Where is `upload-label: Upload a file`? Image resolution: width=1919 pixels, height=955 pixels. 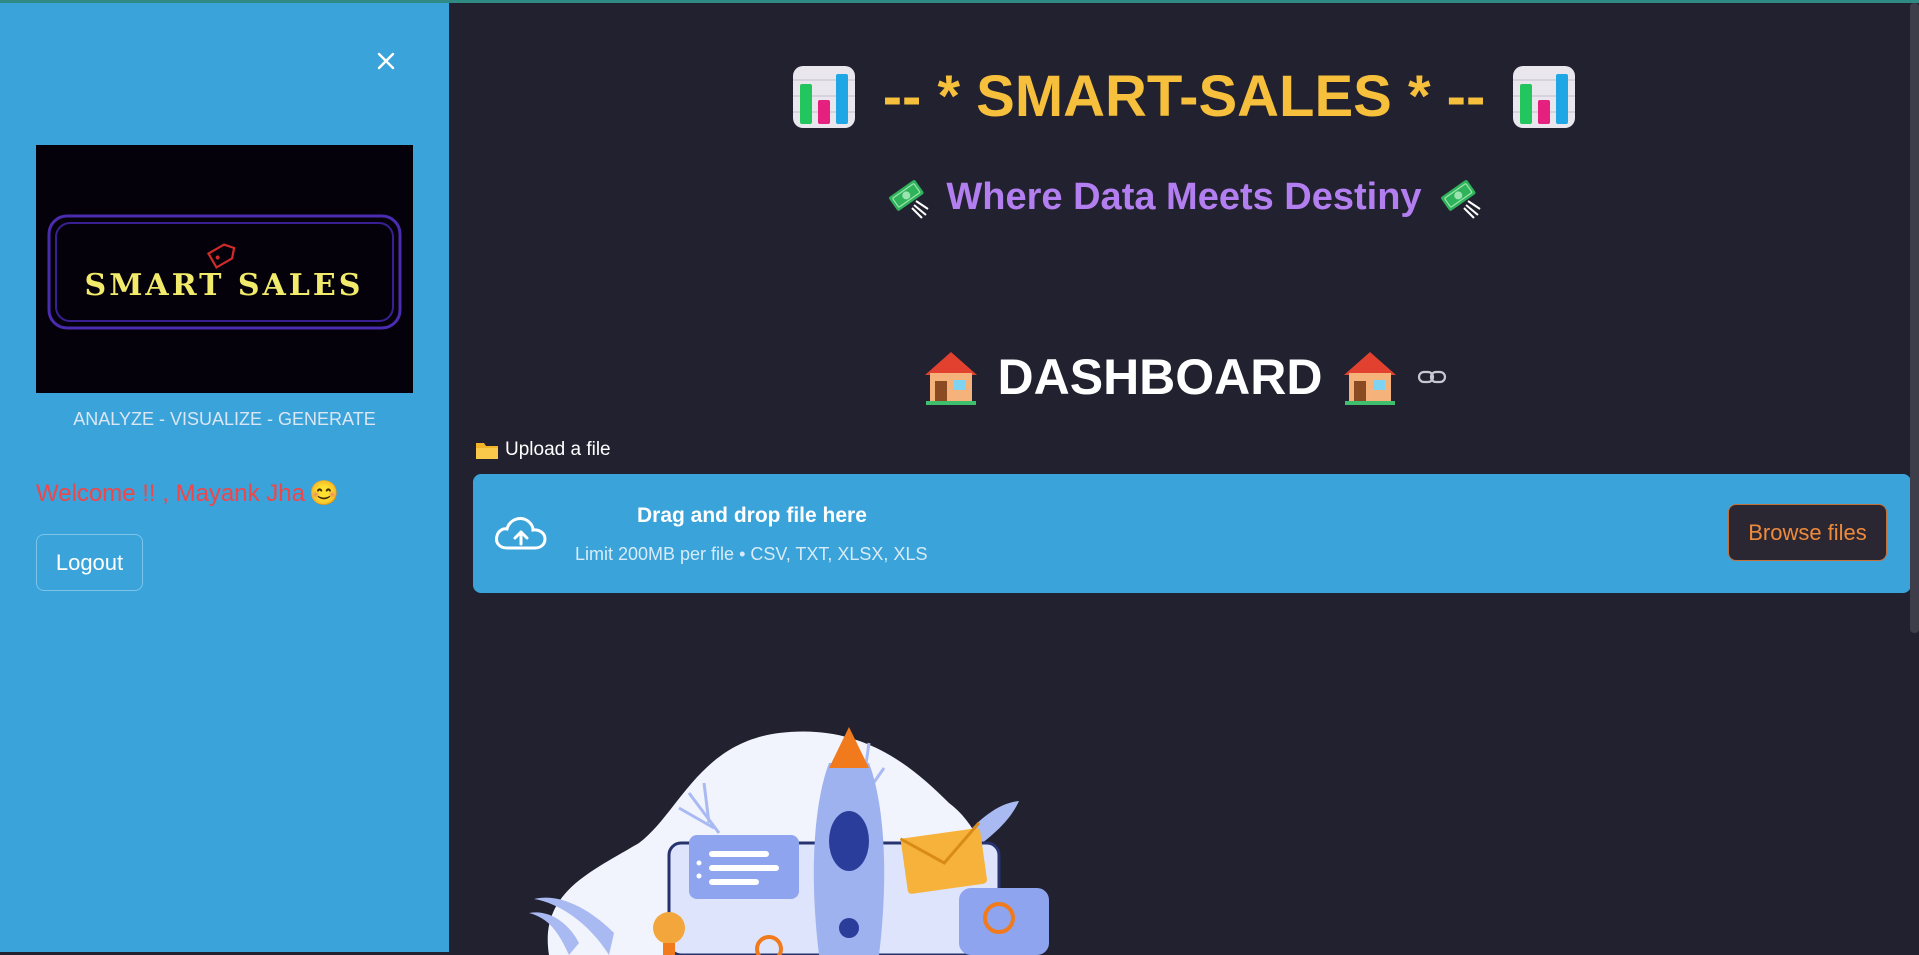
upload-label: Upload a file is located at coordinates (543, 450).